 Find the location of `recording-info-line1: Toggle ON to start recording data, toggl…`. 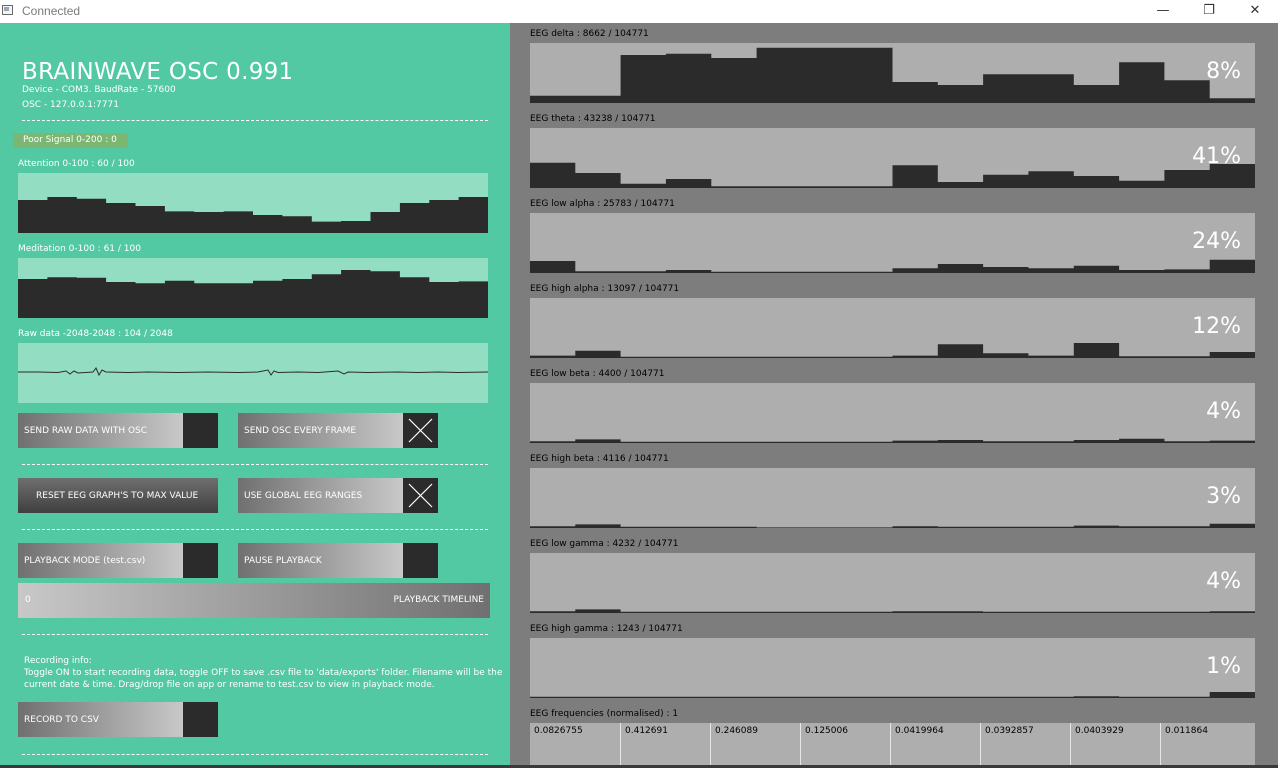

recording-info-line1: Toggle ON to start recording data, toggl… is located at coordinates (263, 673).